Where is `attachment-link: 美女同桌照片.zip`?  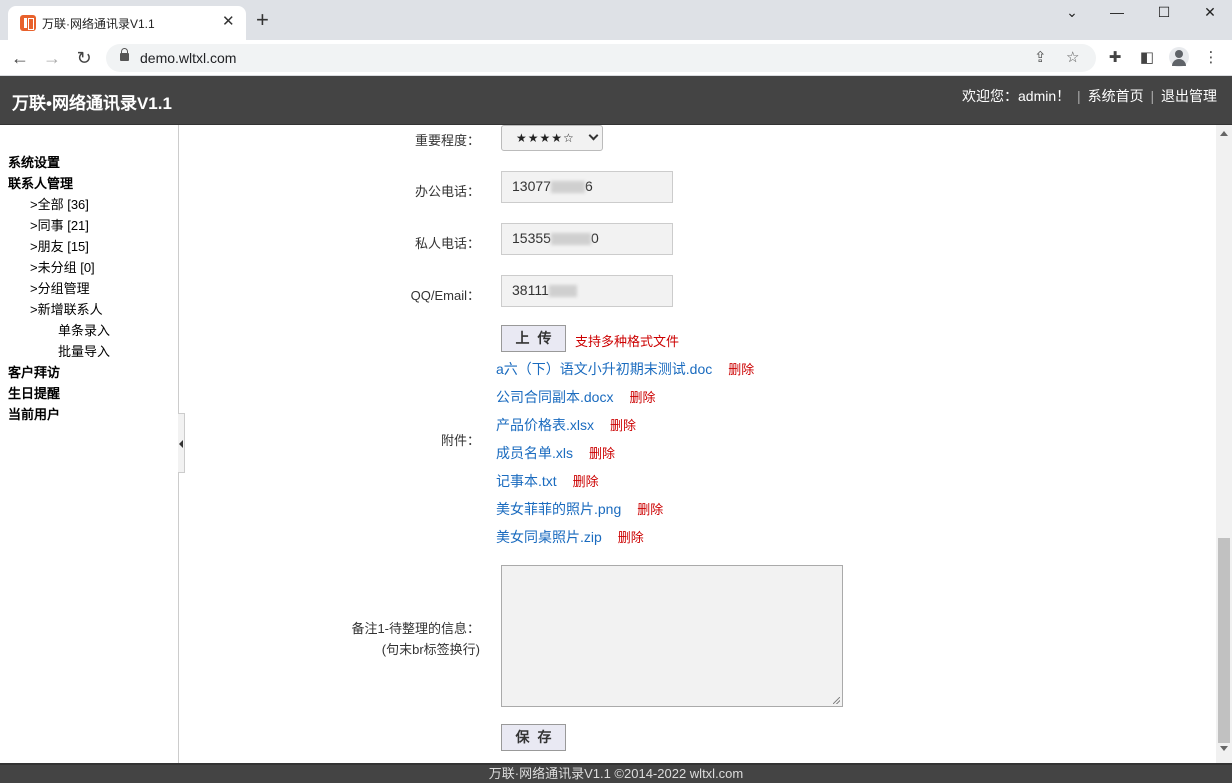
attachment-link: 美女同桌照片.zip is located at coordinates (549, 537).